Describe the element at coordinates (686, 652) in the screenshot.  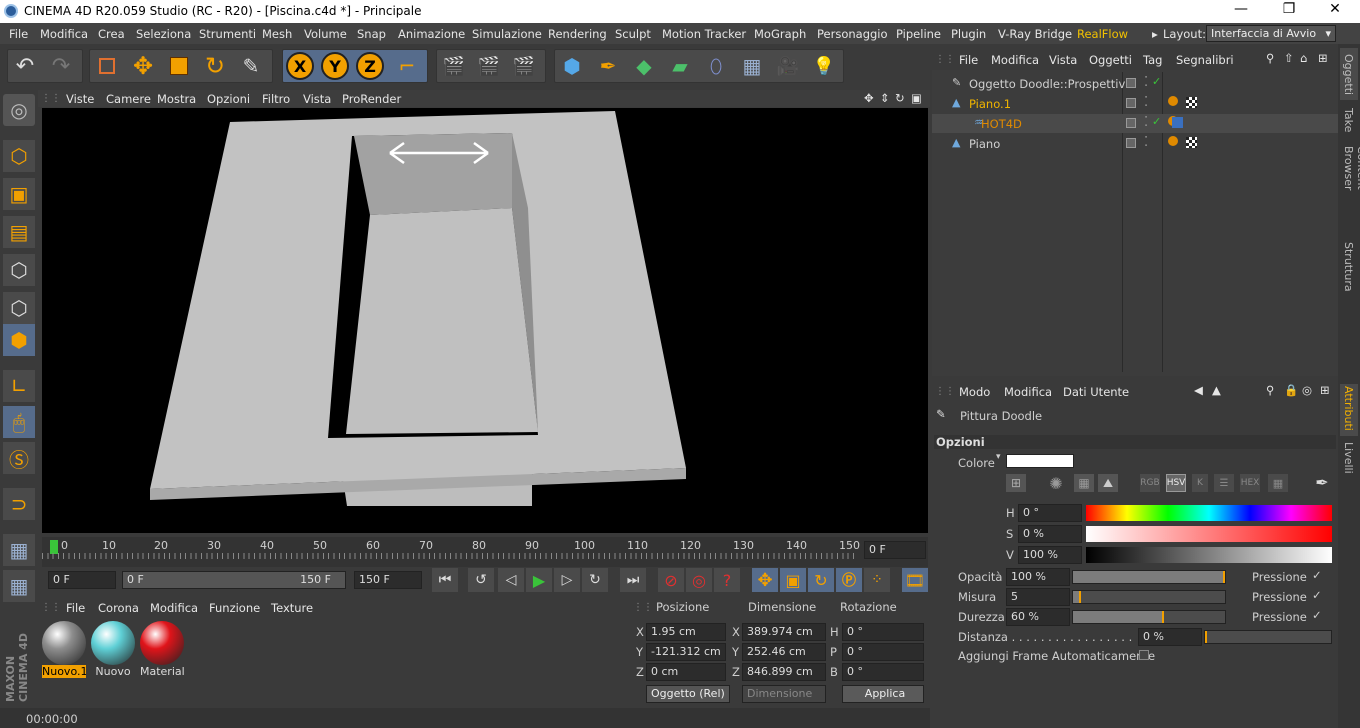
I see `coord-pos-field: -121.312 cm` at that location.